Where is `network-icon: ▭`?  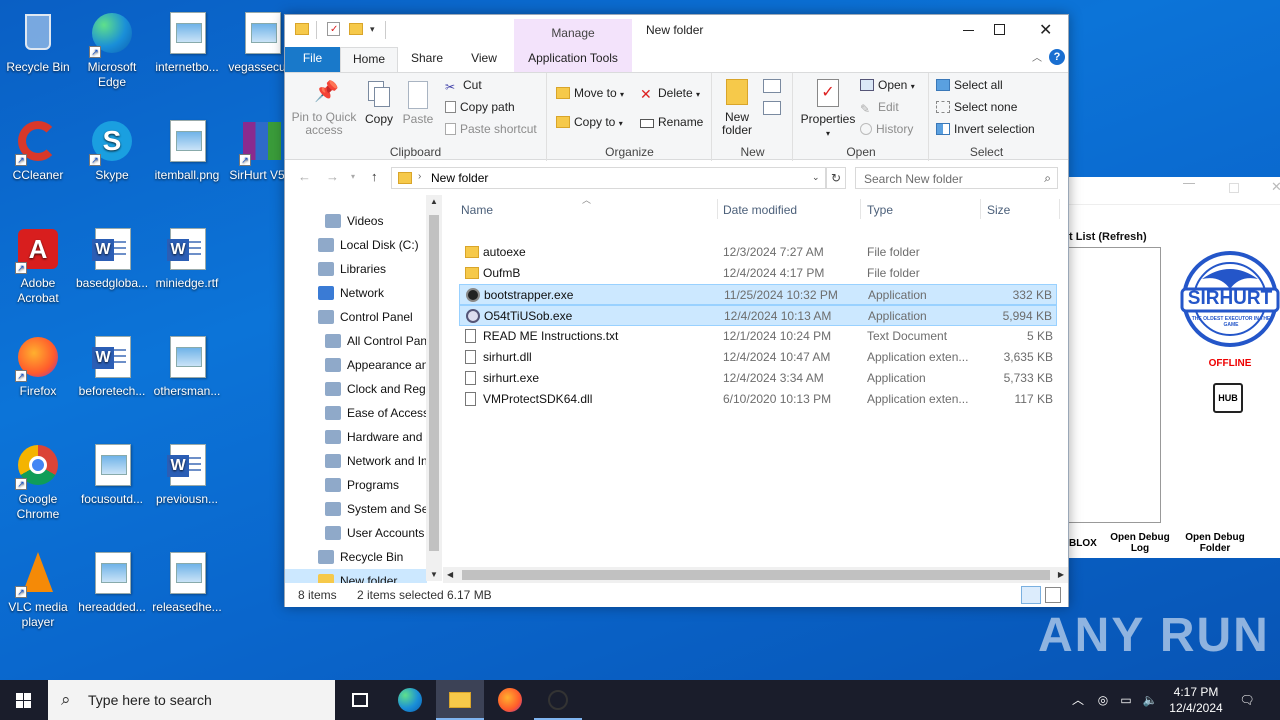
network-icon: ▭ is located at coordinates (1126, 700).